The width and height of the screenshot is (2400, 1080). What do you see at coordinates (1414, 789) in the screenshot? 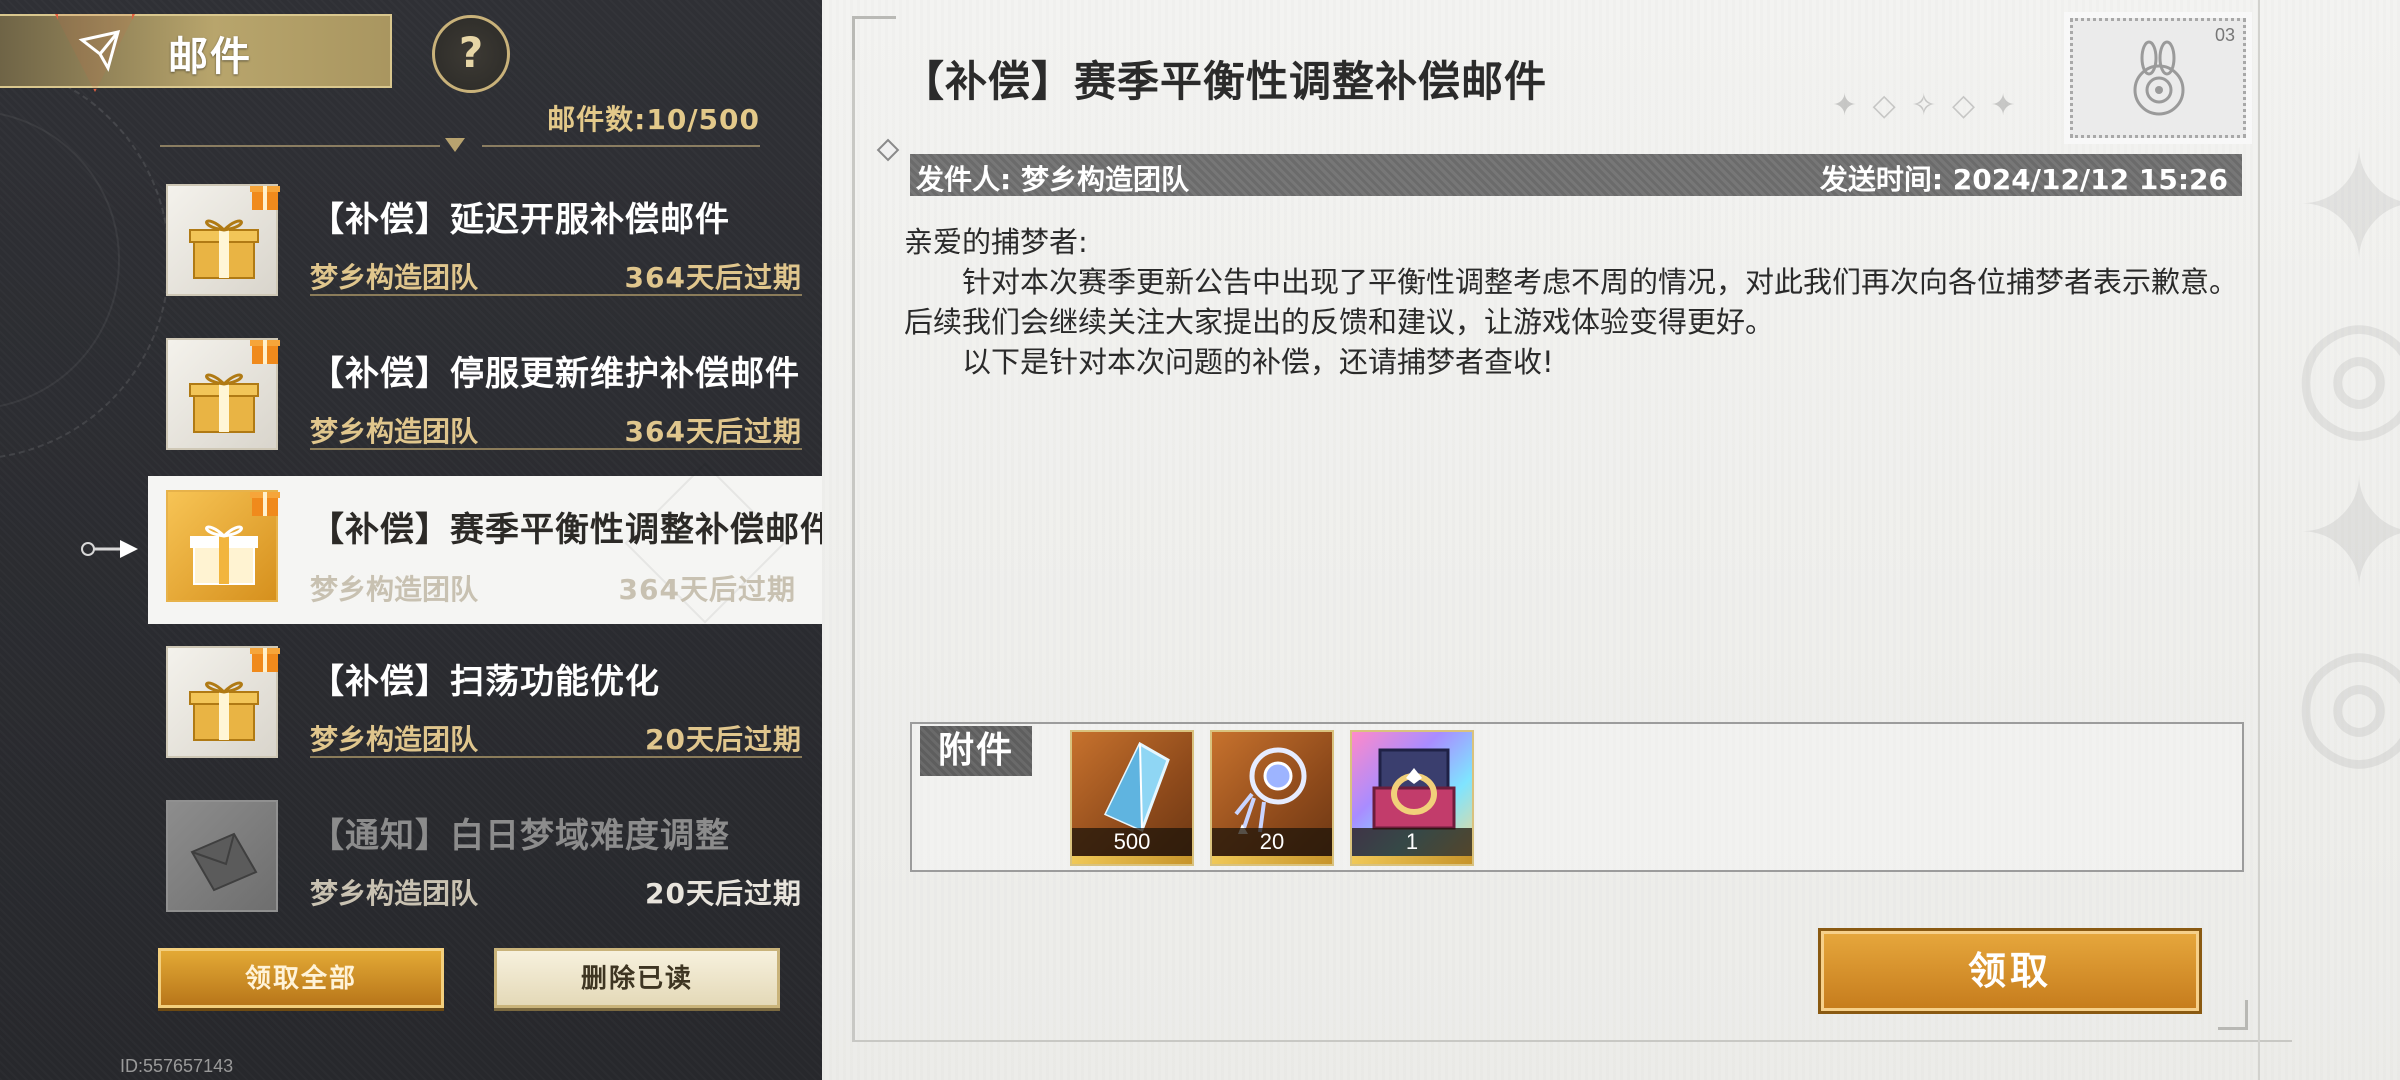
I see `ring-box-icon` at bounding box center [1414, 789].